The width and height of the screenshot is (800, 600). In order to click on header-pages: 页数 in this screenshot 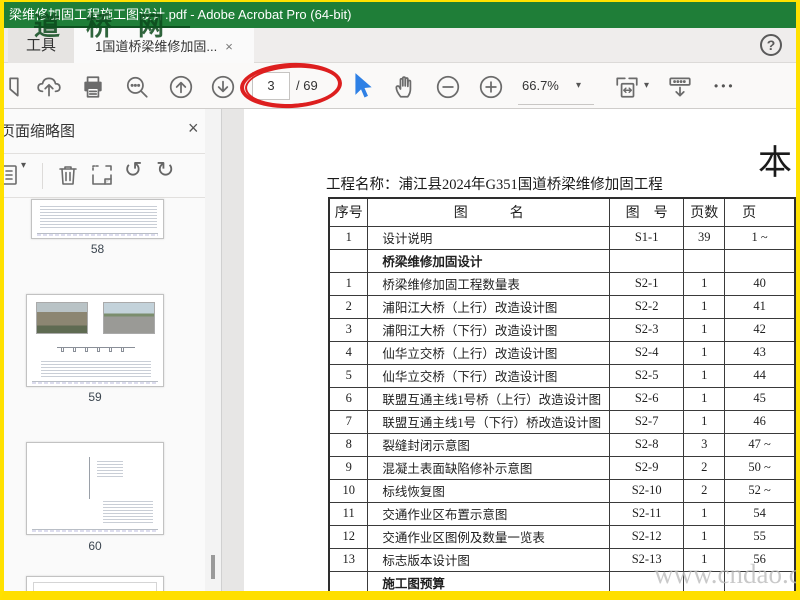, I will do `click(704, 212)`.